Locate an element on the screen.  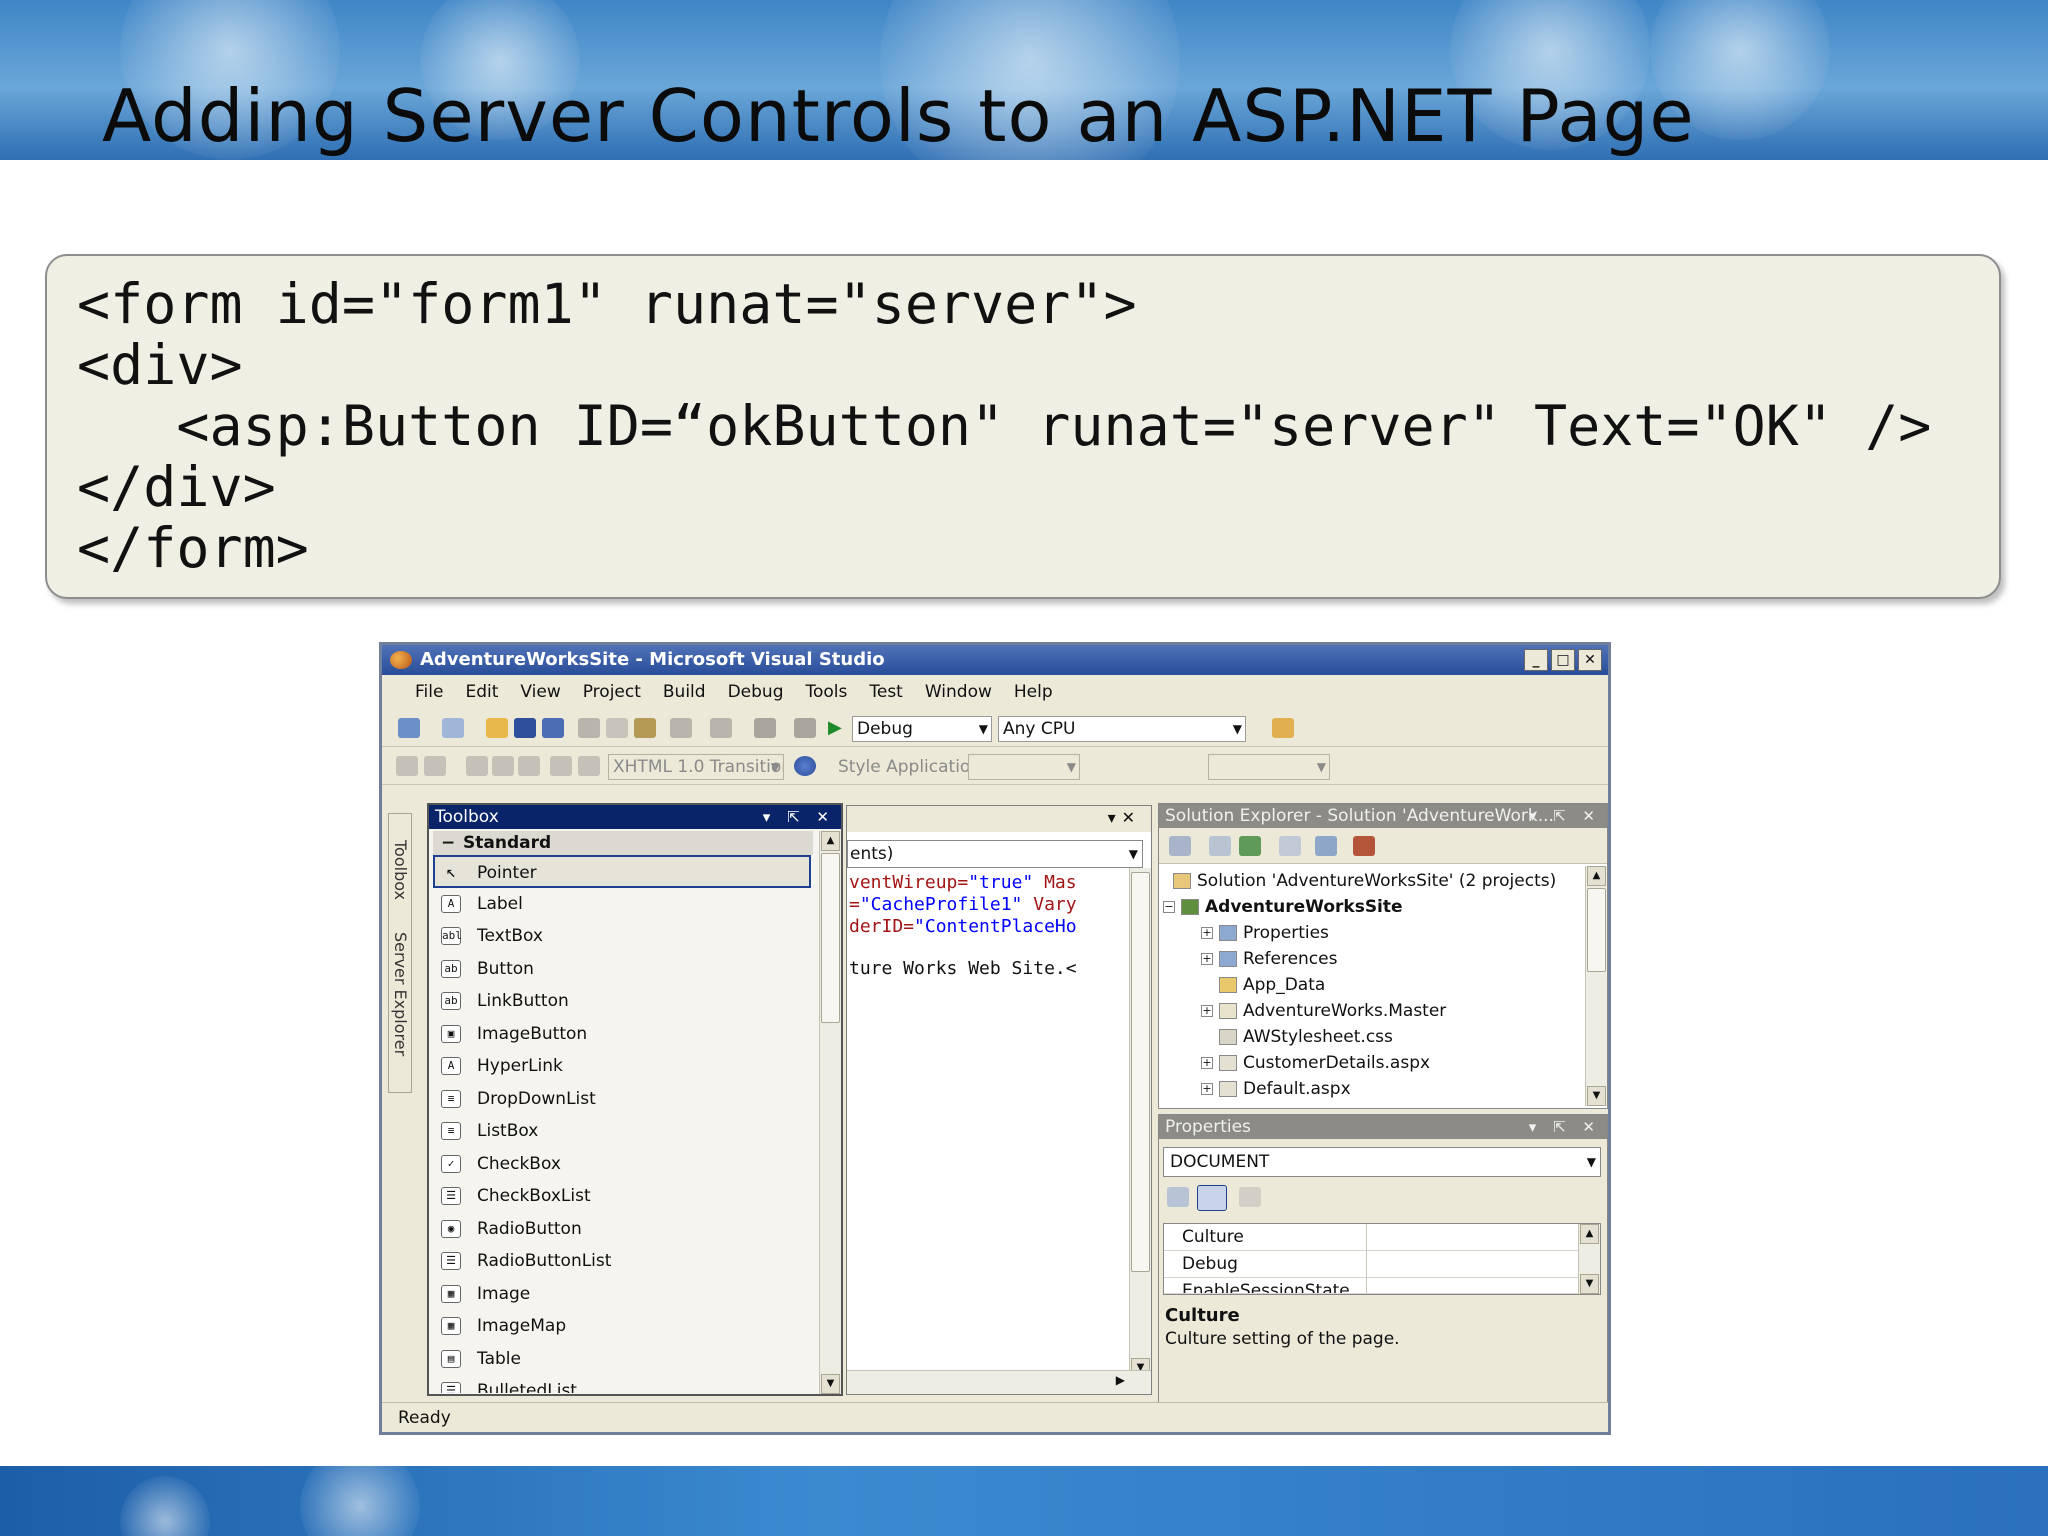
scroll-right-icon: ▶ is located at coordinates (1120, 1380).